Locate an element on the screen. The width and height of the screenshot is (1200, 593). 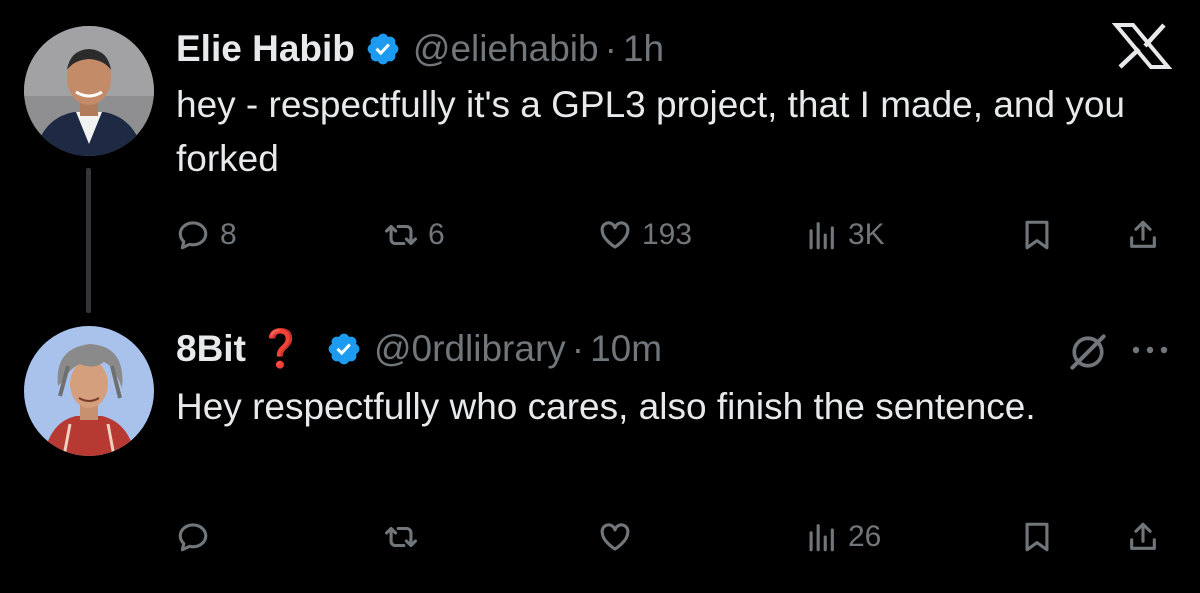
avatar-elie-habib is located at coordinates (89, 91).